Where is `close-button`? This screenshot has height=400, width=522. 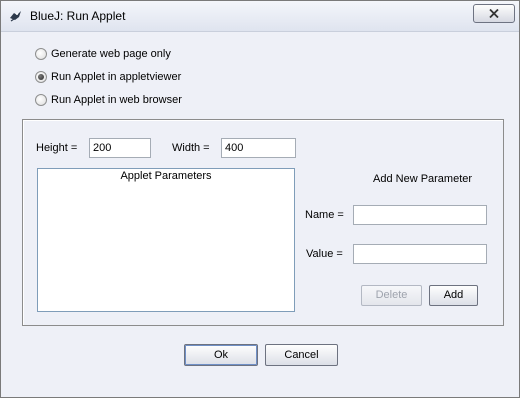
close-button is located at coordinates (494, 13).